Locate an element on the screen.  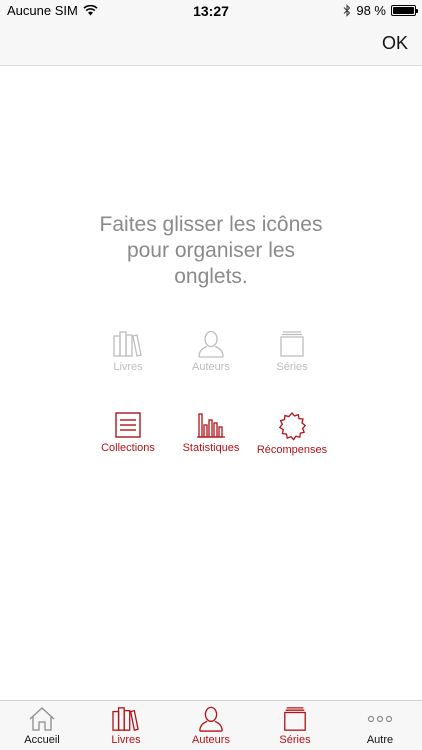
battery-percent: 98 % is located at coordinates (371, 10).